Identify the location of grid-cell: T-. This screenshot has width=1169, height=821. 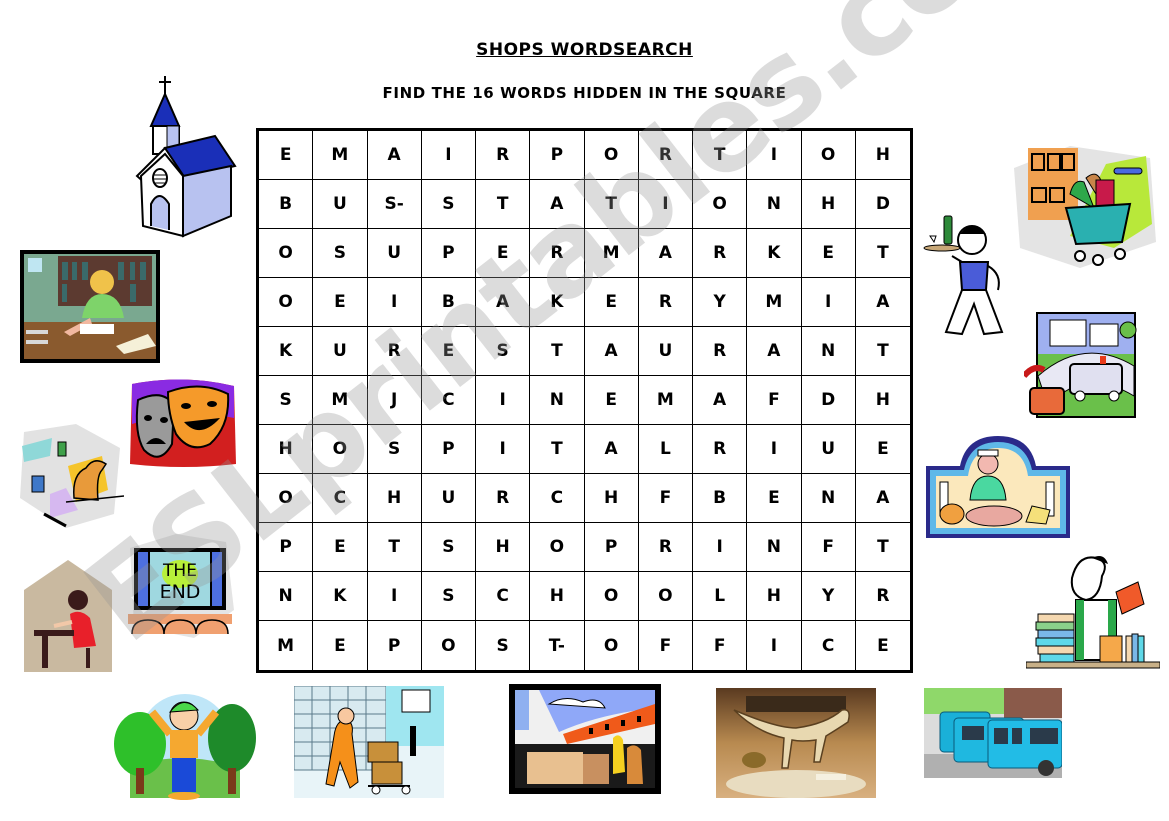
(557, 645).